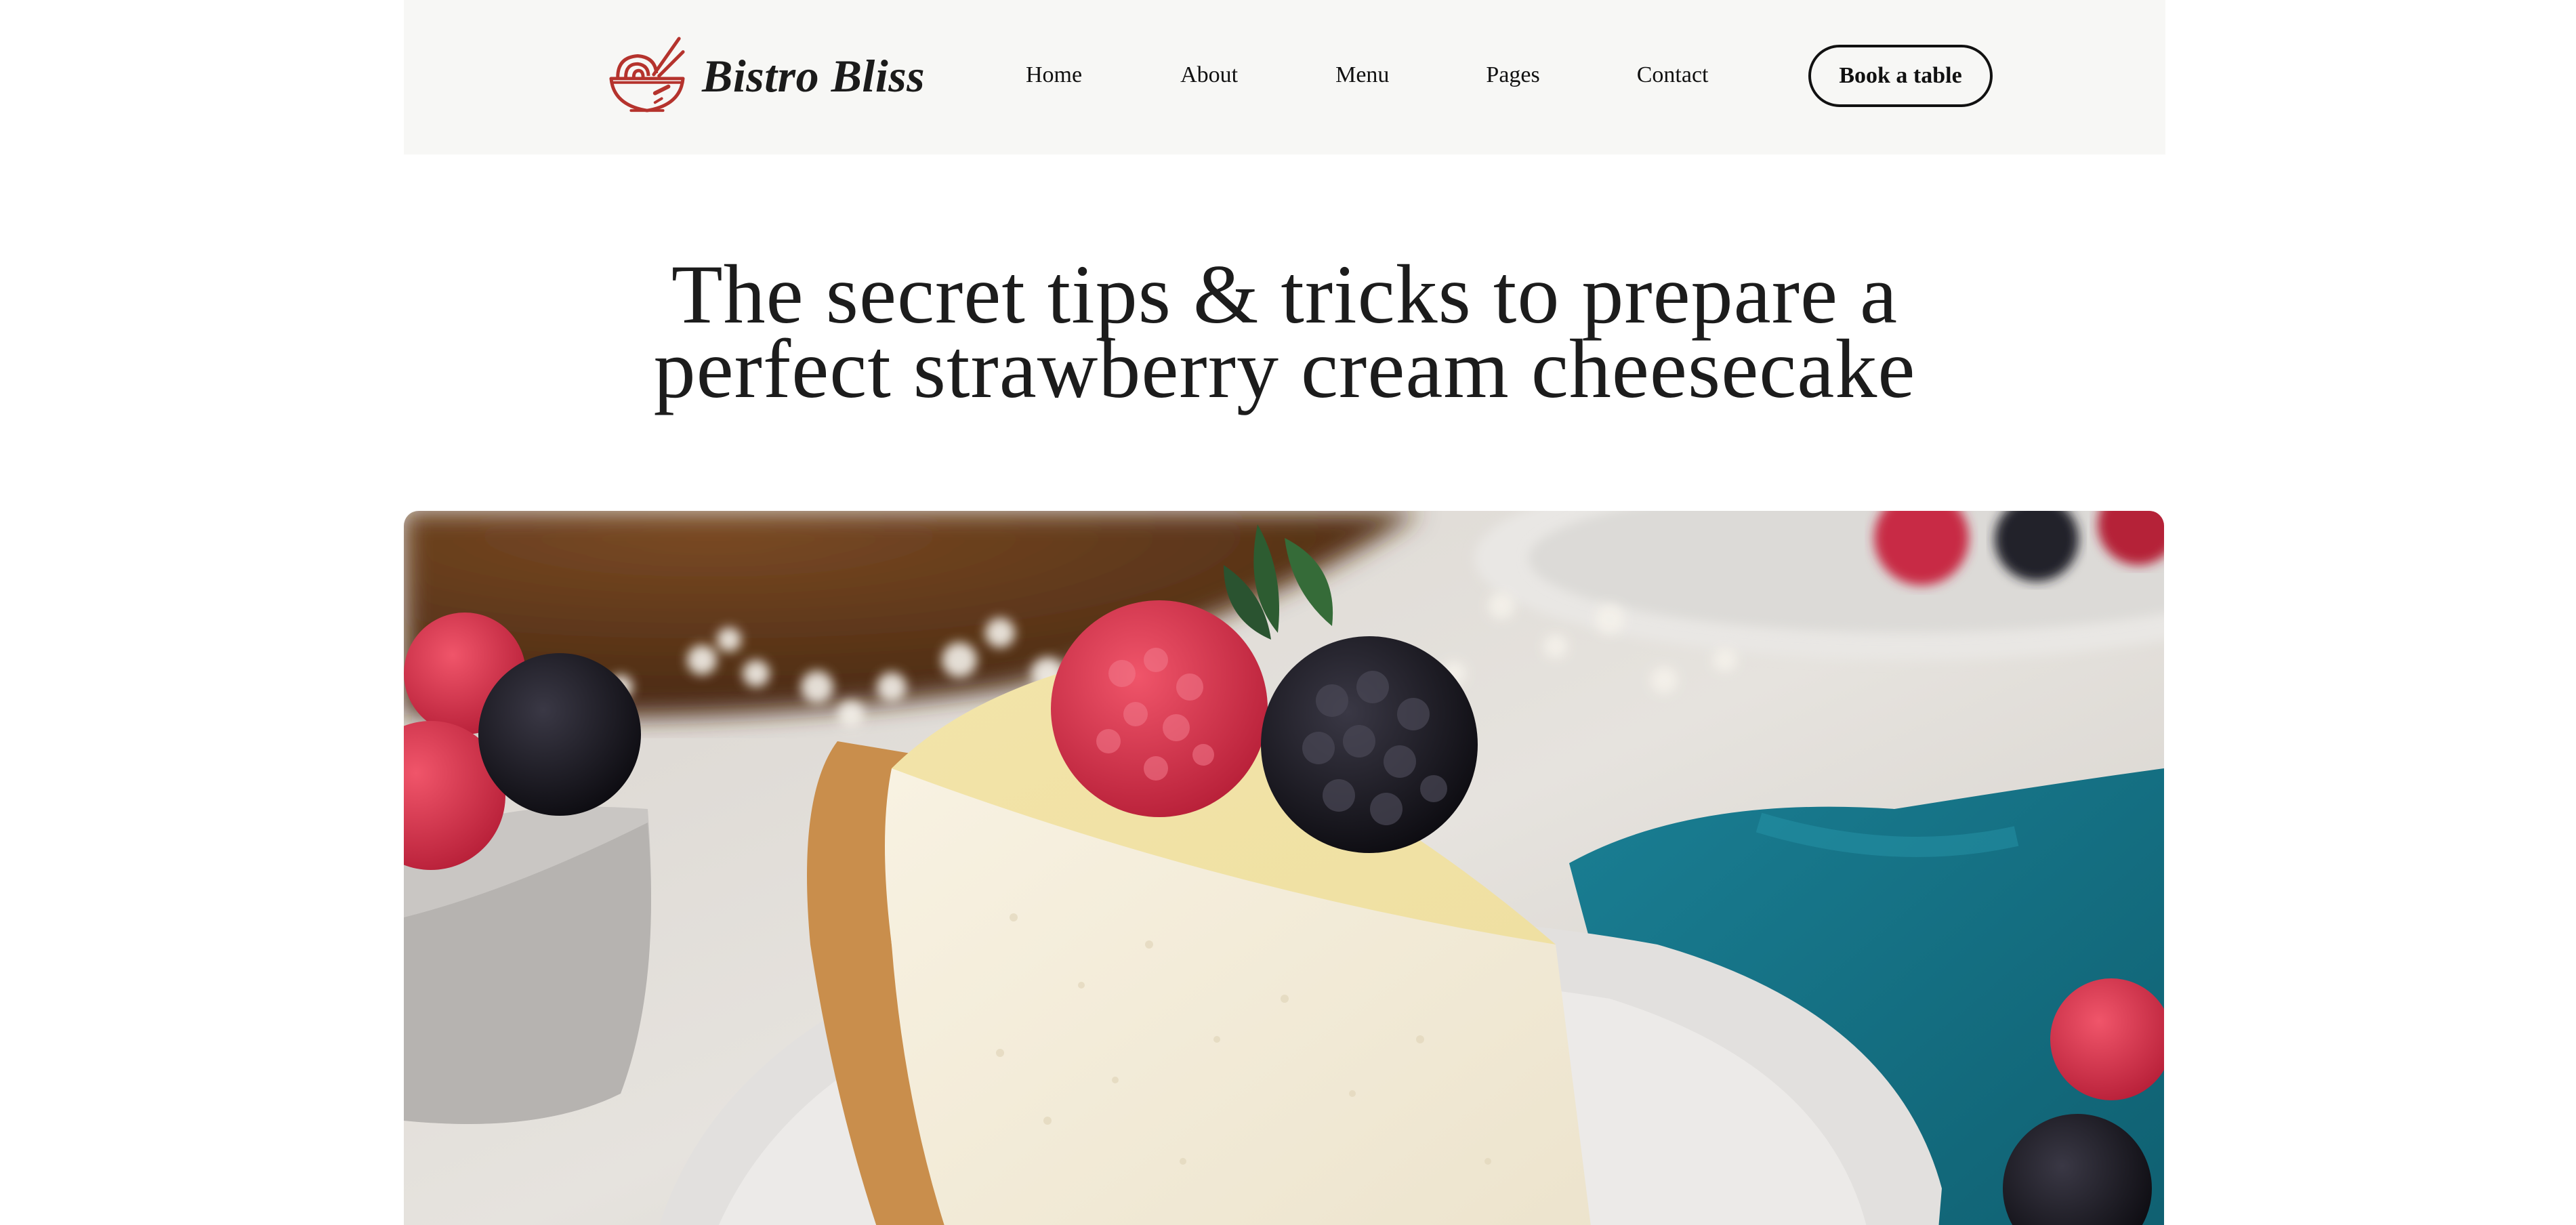 This screenshot has height=1225, width=2576. What do you see at coordinates (1209, 75) in the screenshot?
I see `nav-item-about: About` at bounding box center [1209, 75].